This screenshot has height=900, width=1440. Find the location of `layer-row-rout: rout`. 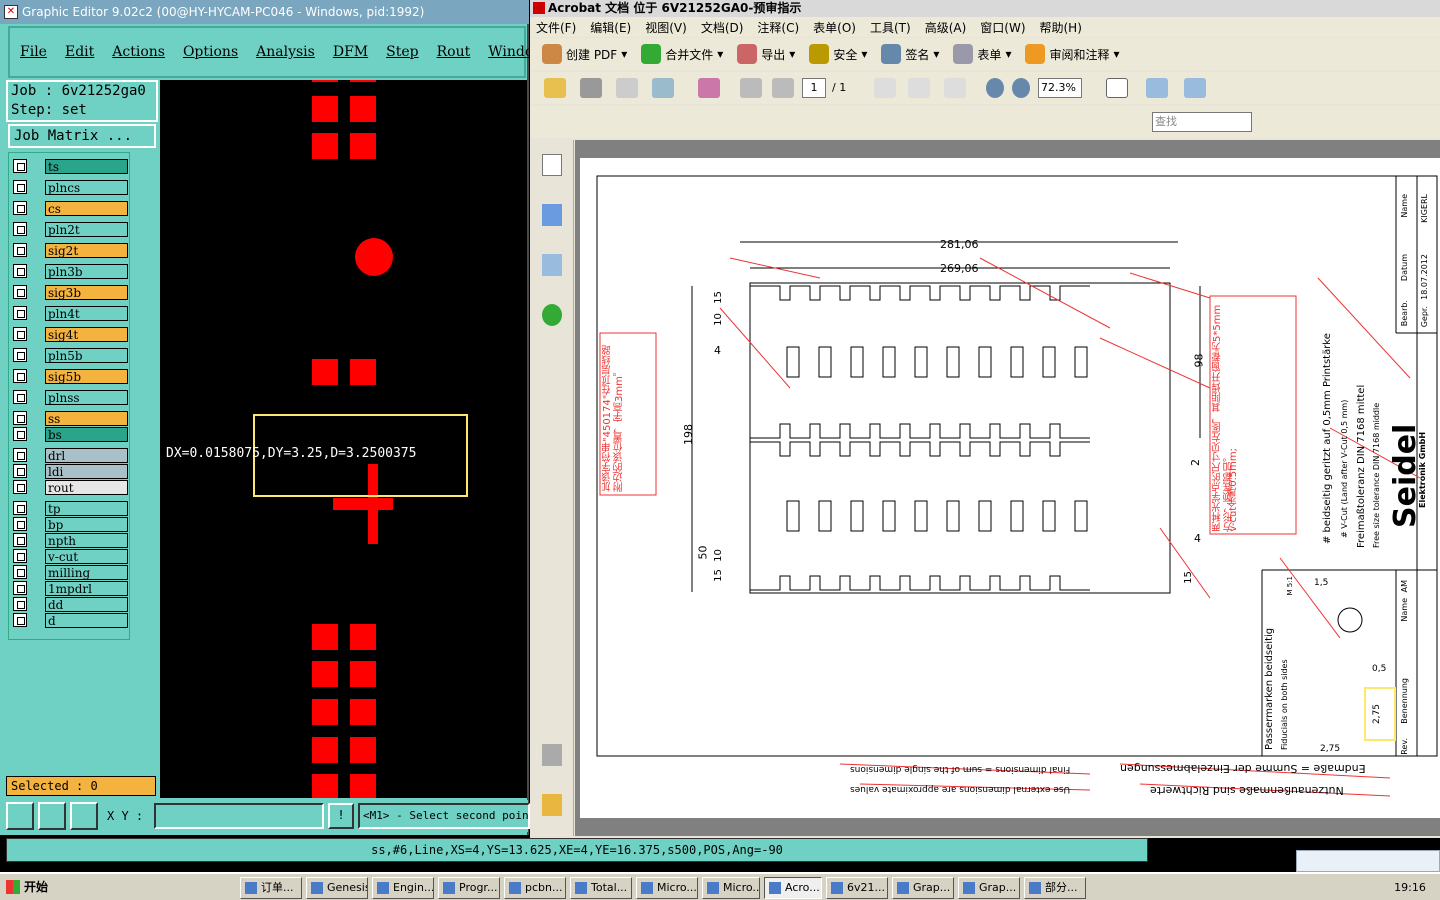

layer-row-rout: rout is located at coordinates (70, 487).